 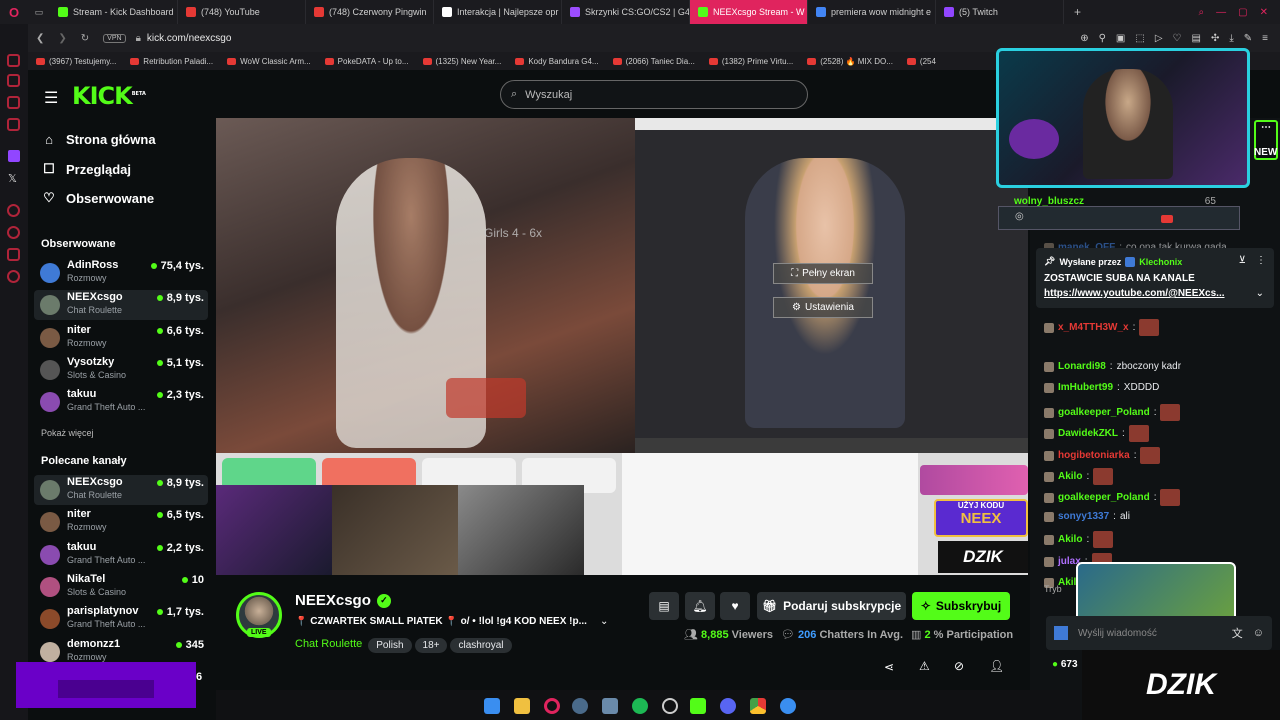 What do you see at coordinates (1237, 633) in the screenshot?
I see `translate-icon: 文` at bounding box center [1237, 633].